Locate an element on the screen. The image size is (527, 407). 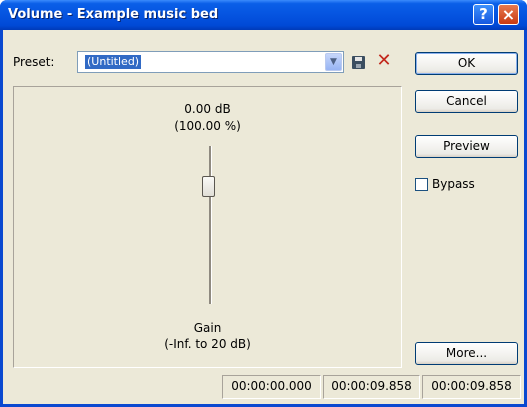
chevron-down-icon: ▼ is located at coordinates (333, 62).